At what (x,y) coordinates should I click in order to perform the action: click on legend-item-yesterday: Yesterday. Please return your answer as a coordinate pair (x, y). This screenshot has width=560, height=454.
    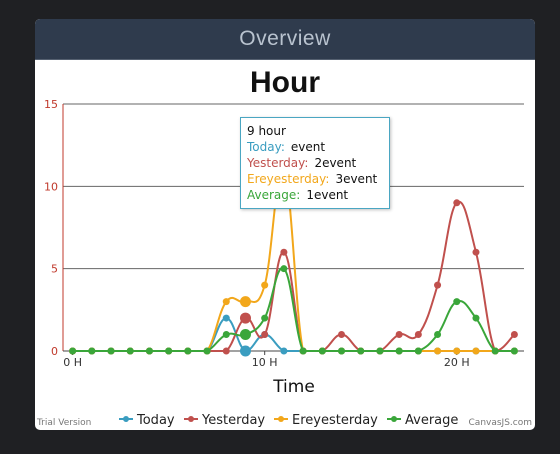
    Looking at the image, I should click on (224, 420).